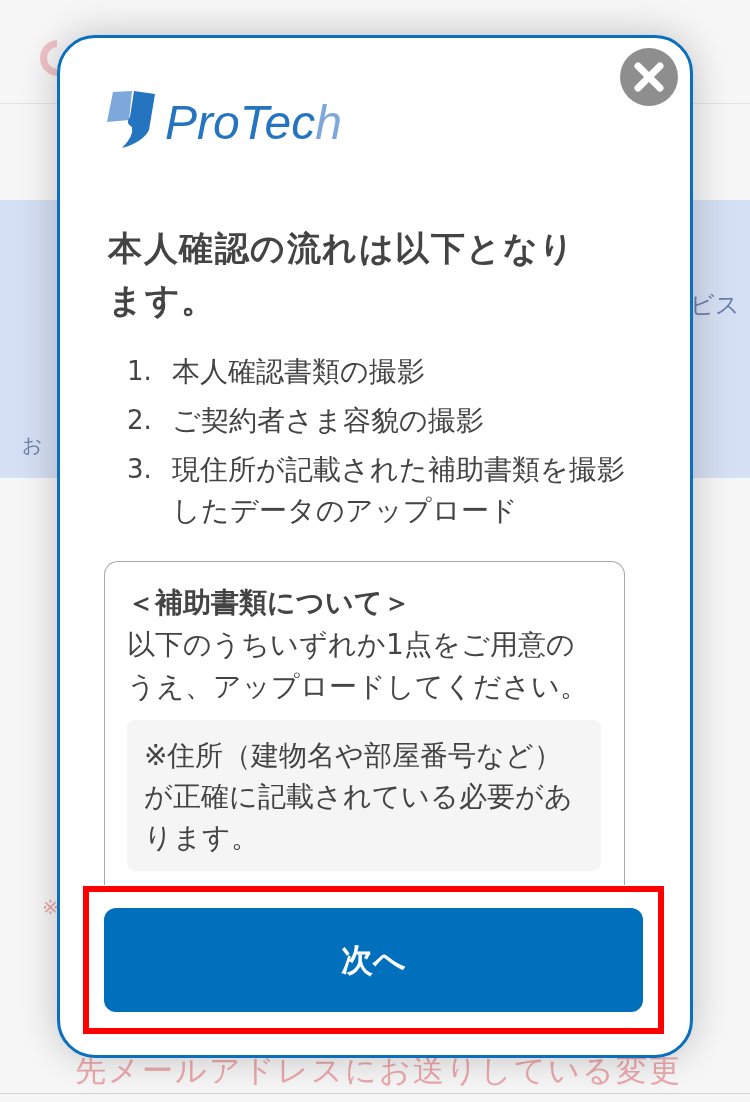 The image size is (750, 1102). I want to click on logo-icon, so click(131, 119).